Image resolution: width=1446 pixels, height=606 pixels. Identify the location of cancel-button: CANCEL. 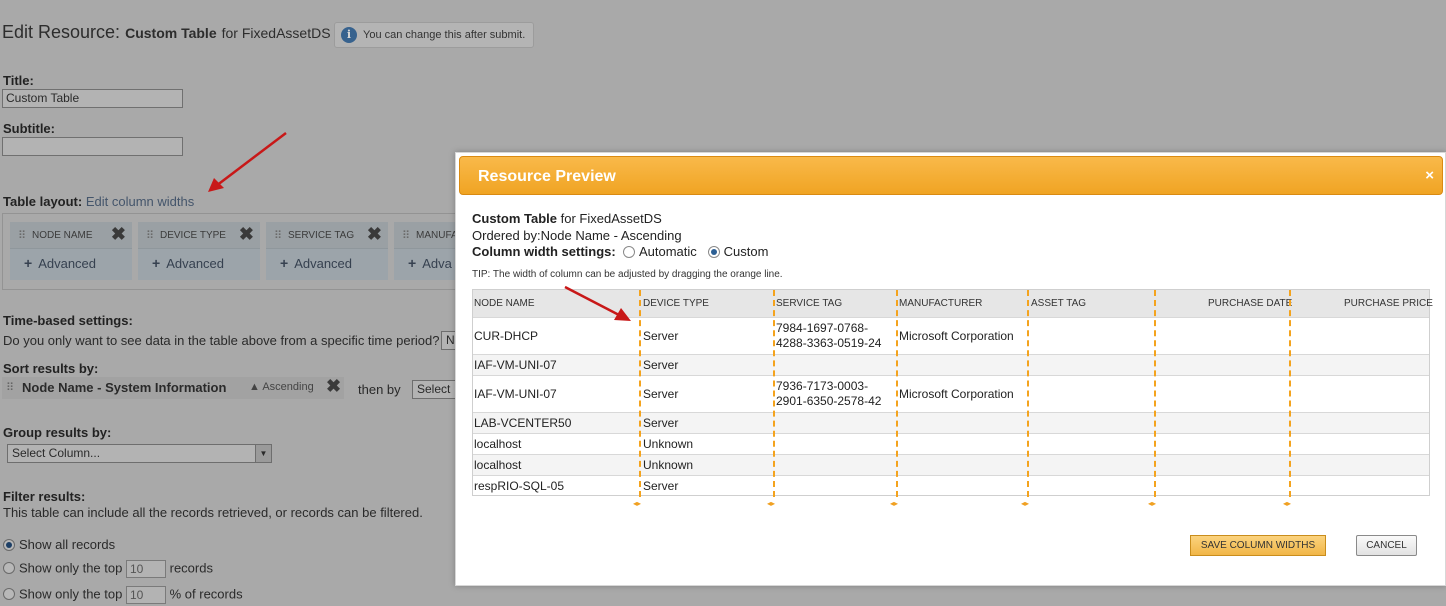
(1386, 545).